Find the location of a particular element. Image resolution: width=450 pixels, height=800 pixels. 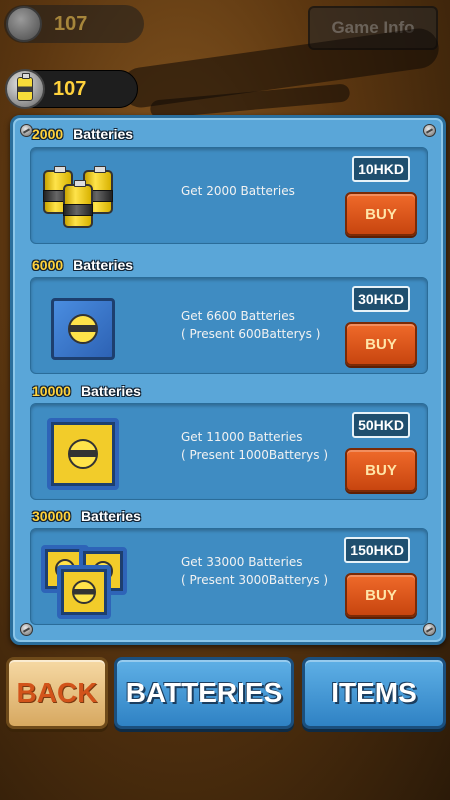

back-button: BACK is located at coordinates (57, 693).